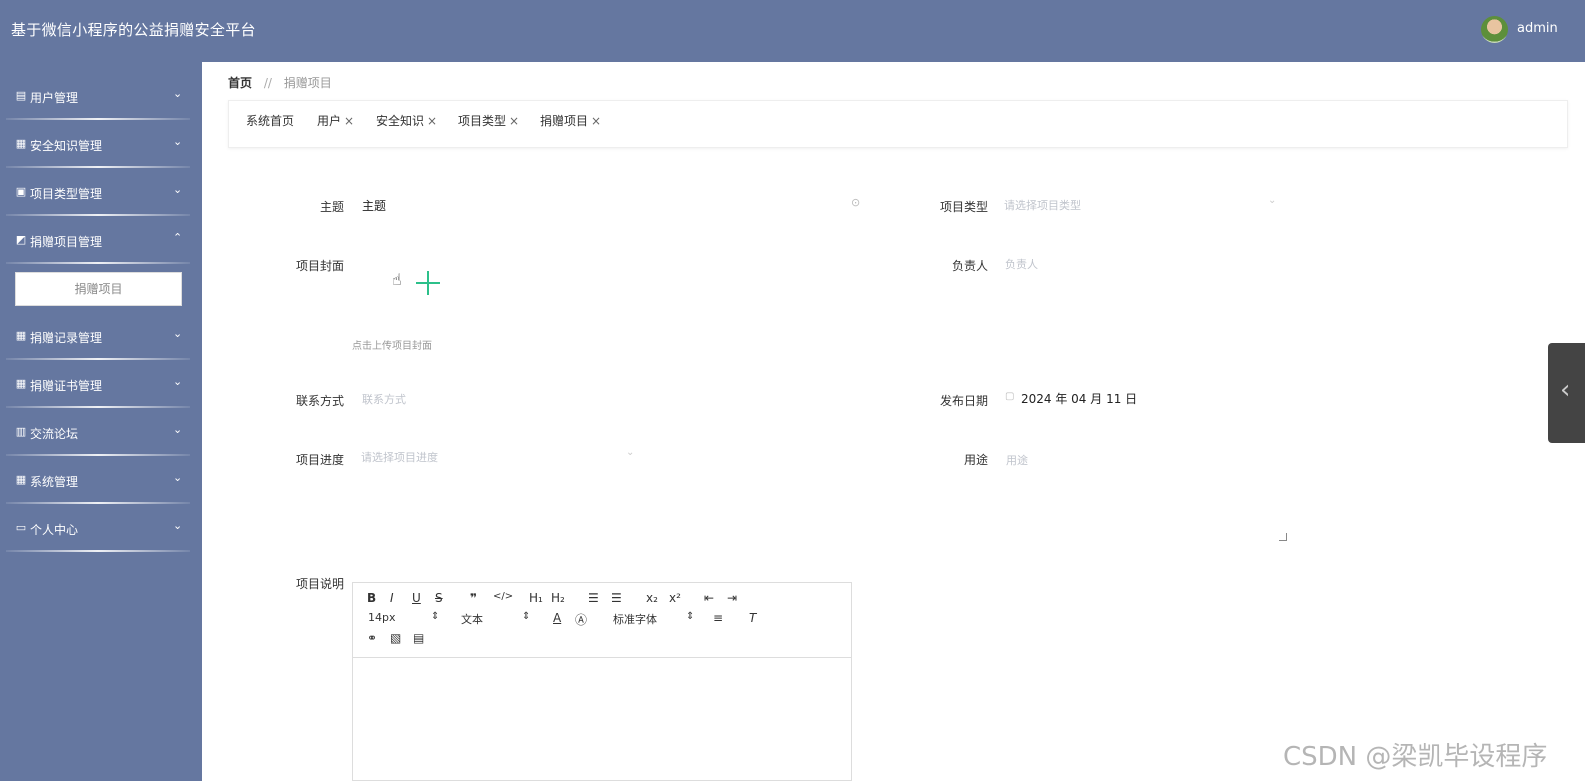 The height and width of the screenshot is (781, 1585). What do you see at coordinates (240, 83) in the screenshot?
I see `breadcrumb-home: 首页` at bounding box center [240, 83].